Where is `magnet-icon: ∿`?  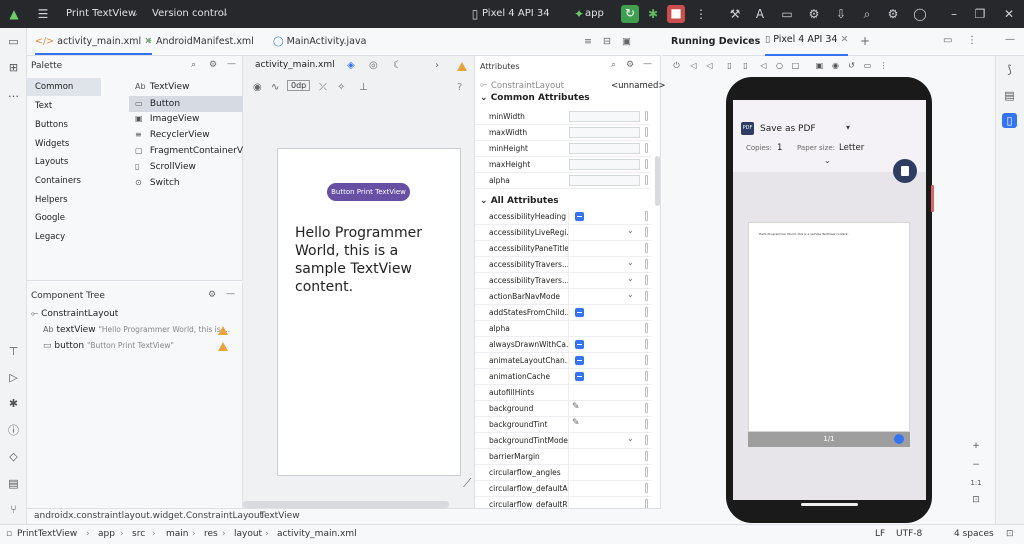
magnet-icon: ∿ is located at coordinates (275, 87).